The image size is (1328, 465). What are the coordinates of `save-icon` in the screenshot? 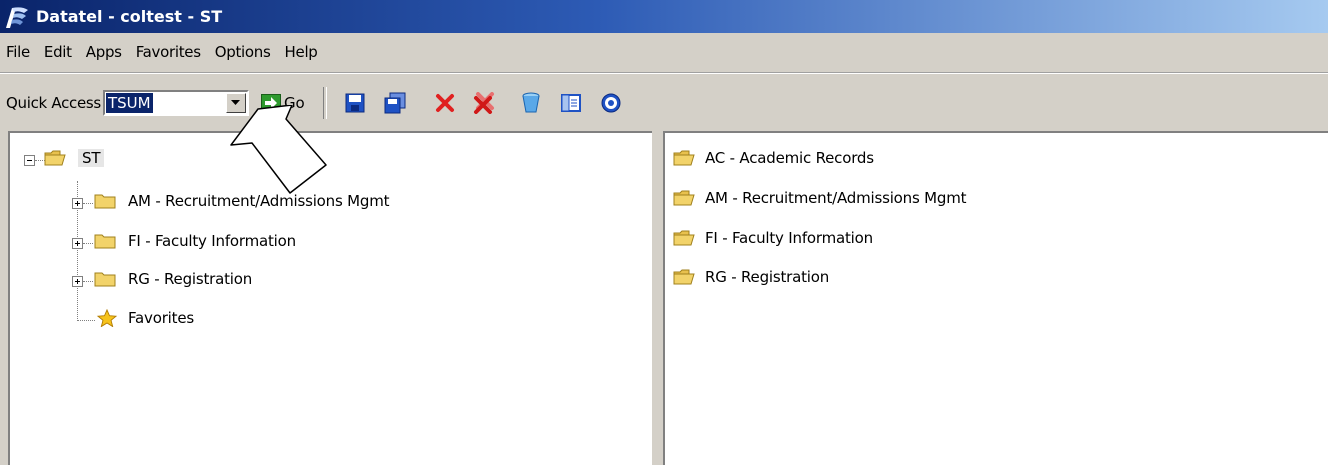 It's located at (355, 103).